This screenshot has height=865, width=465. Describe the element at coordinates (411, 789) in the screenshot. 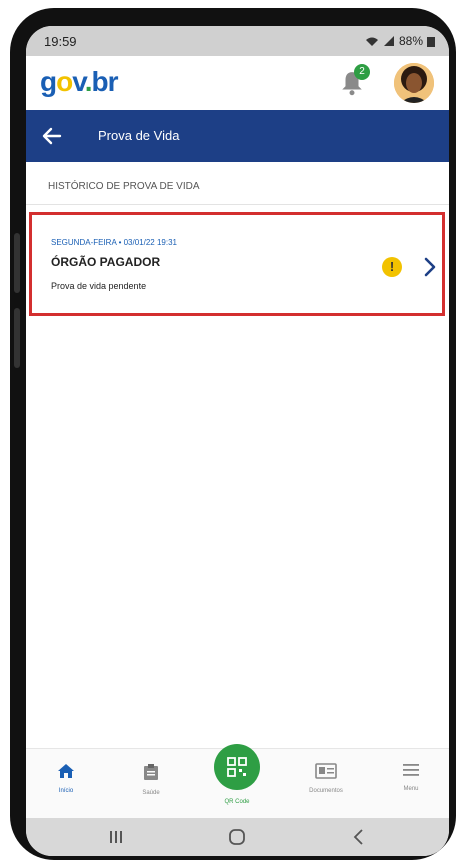

I see `tab-label: Menu` at that location.